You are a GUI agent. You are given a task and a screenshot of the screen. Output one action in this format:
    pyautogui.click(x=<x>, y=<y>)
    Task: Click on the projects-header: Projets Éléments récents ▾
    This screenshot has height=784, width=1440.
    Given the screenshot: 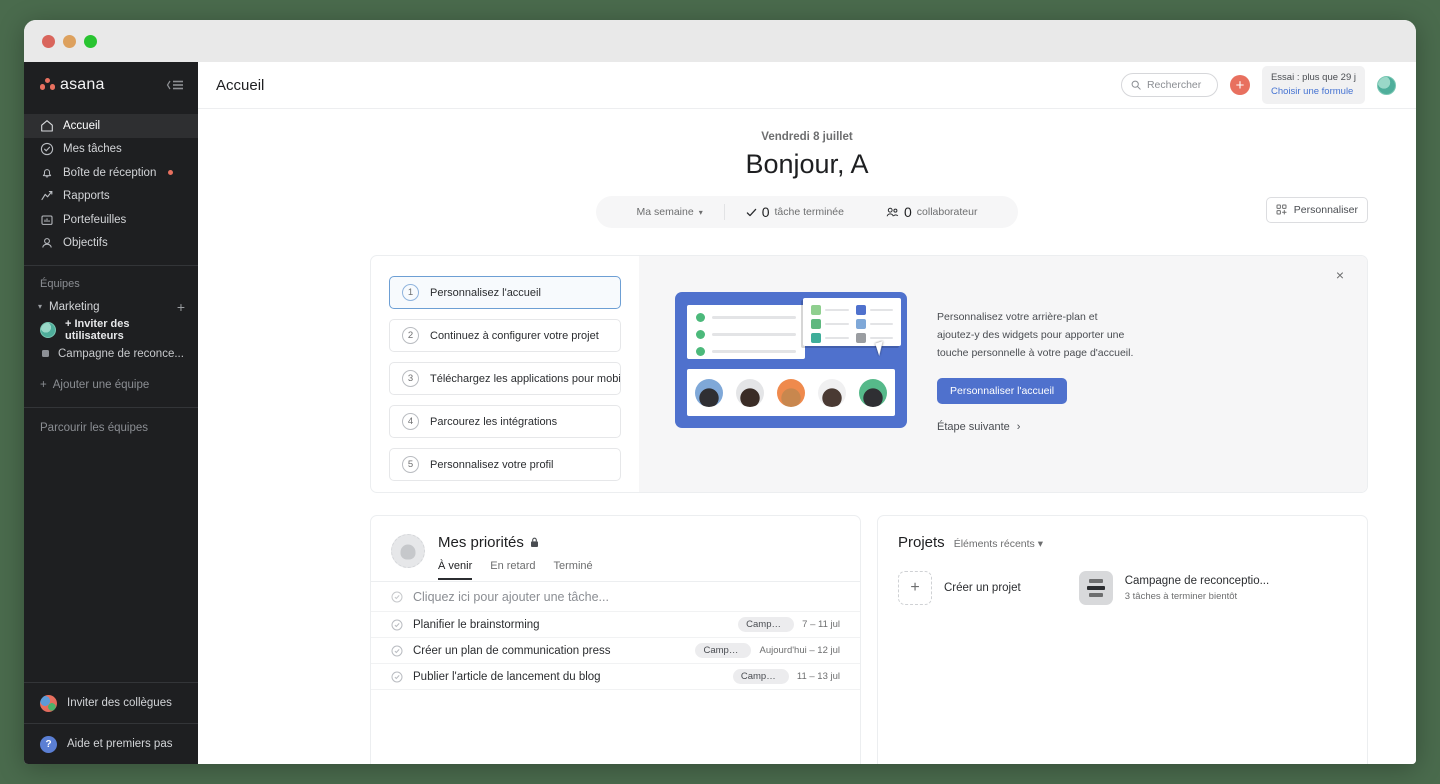 What is the action you would take?
    pyautogui.click(x=1122, y=533)
    